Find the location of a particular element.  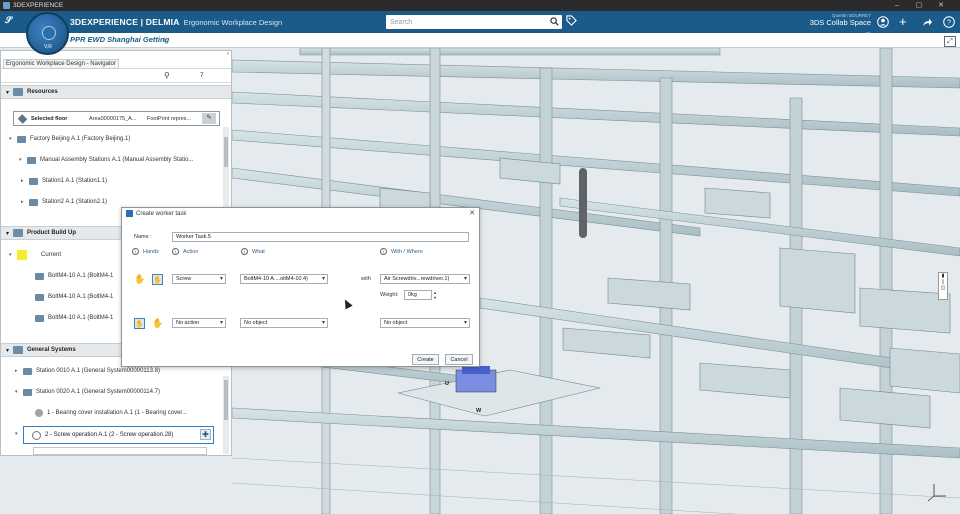

name-field: Worker Task.5 is located at coordinates (320, 237).